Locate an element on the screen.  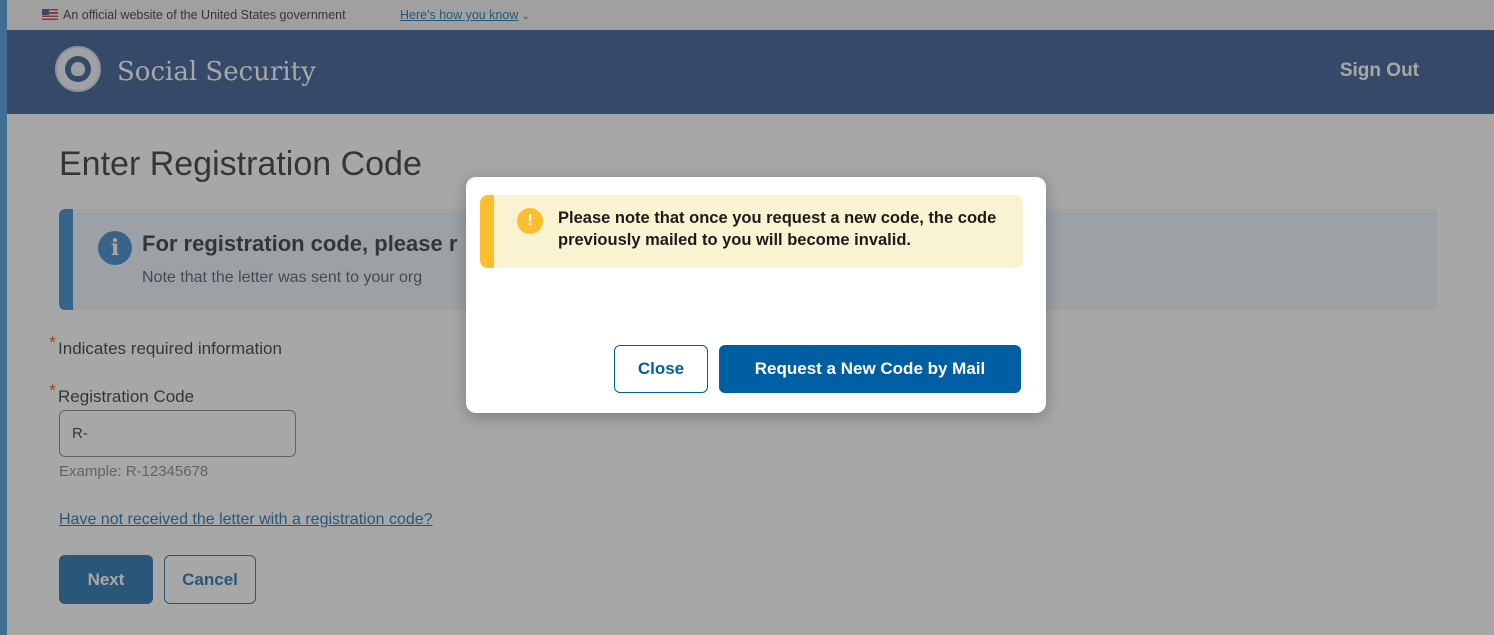
request-new-code-button: Request a New Code by Mail is located at coordinates (870, 369).